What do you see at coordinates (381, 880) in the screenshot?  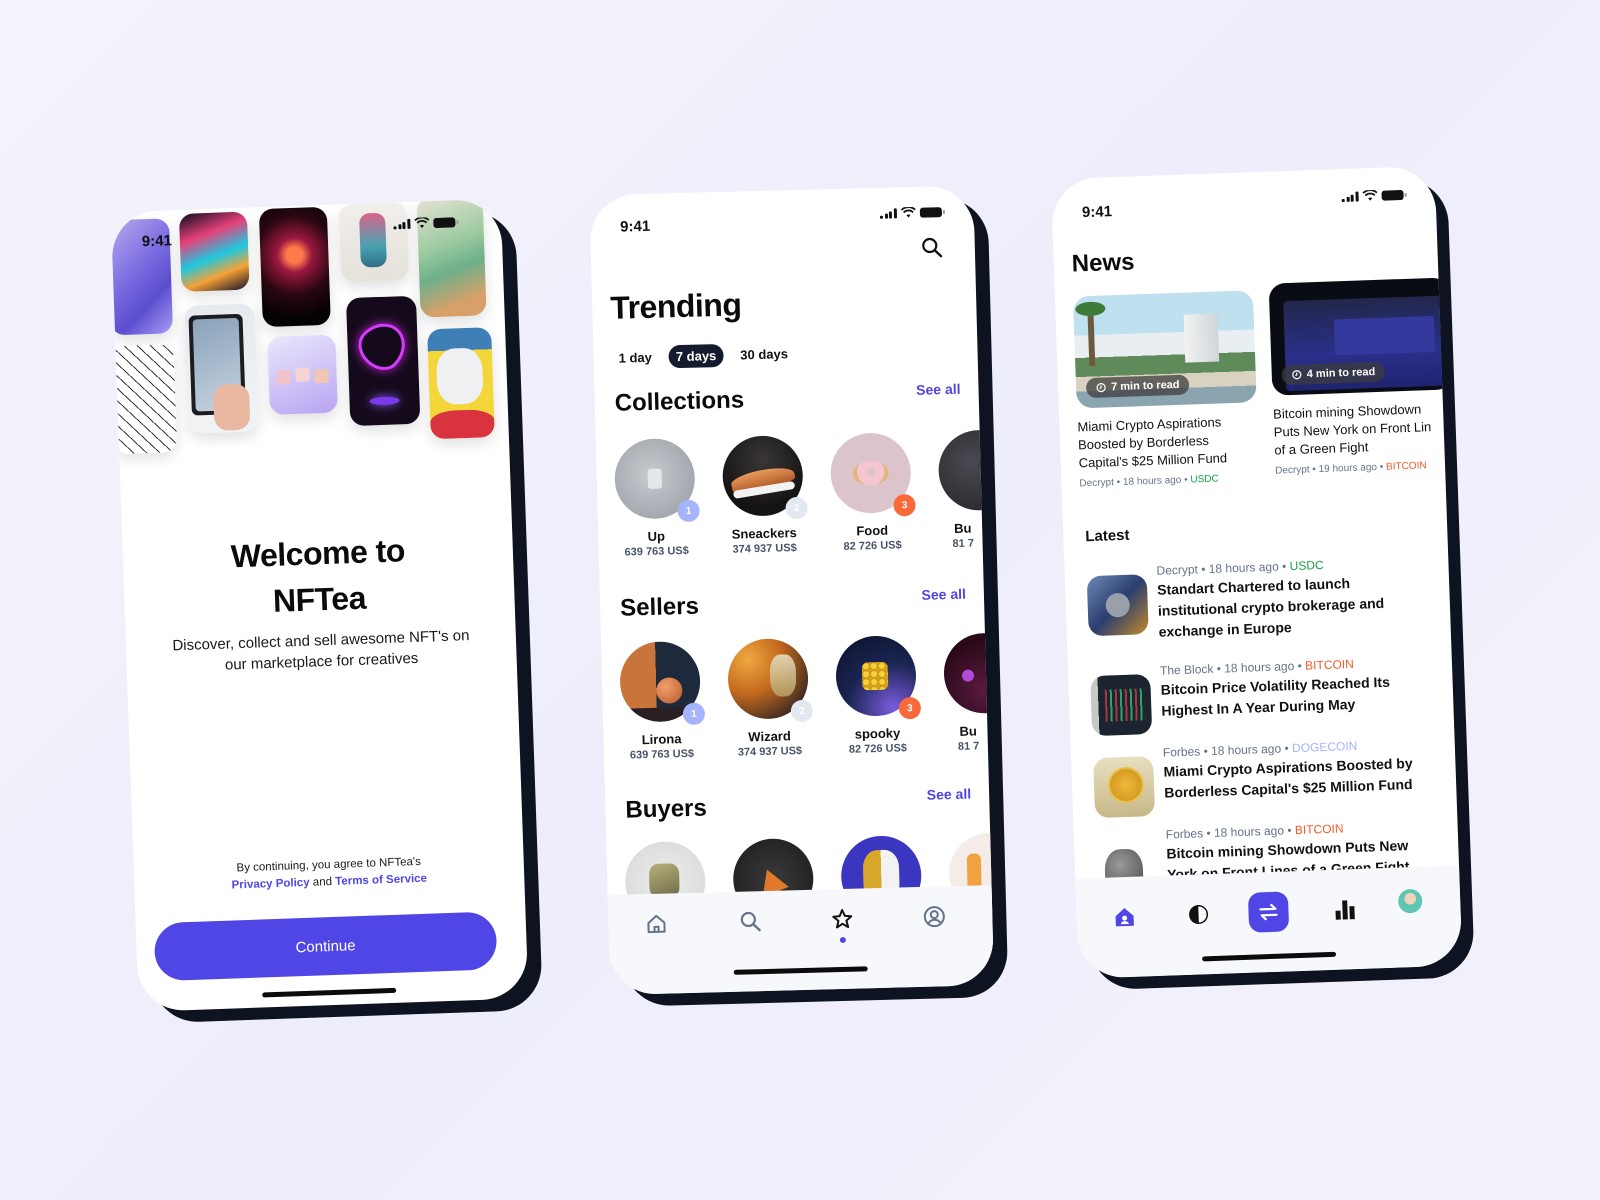 I see `terms-of-service-link: Terms of Service` at bounding box center [381, 880].